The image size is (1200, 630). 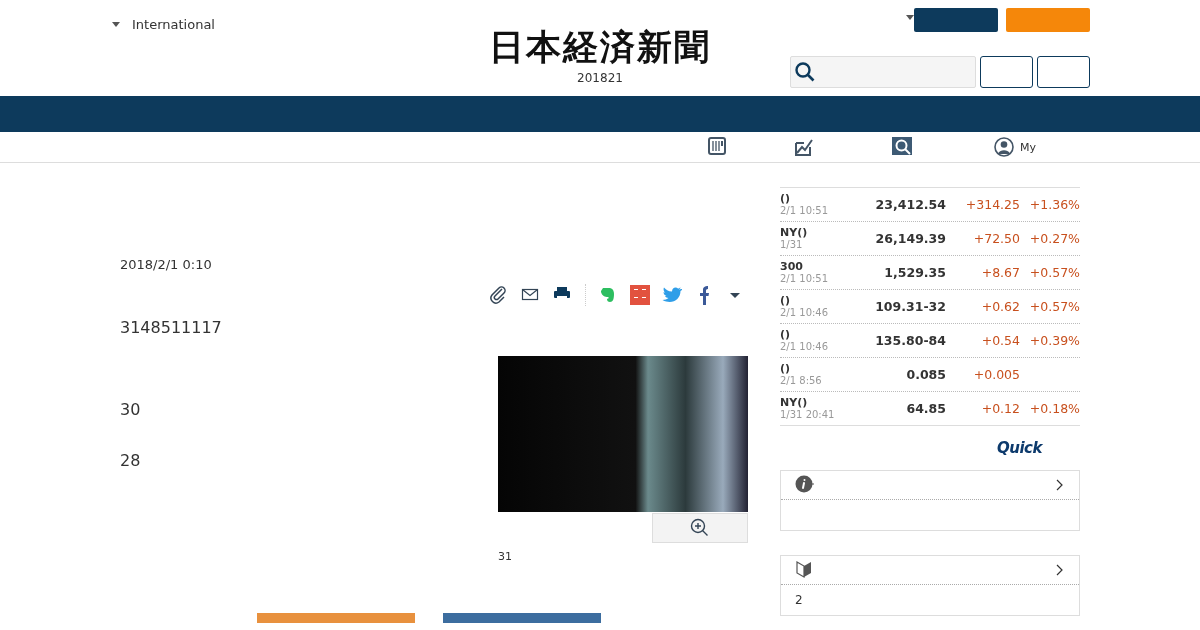 I want to click on subnav-link: My, so click(x=1015, y=147).